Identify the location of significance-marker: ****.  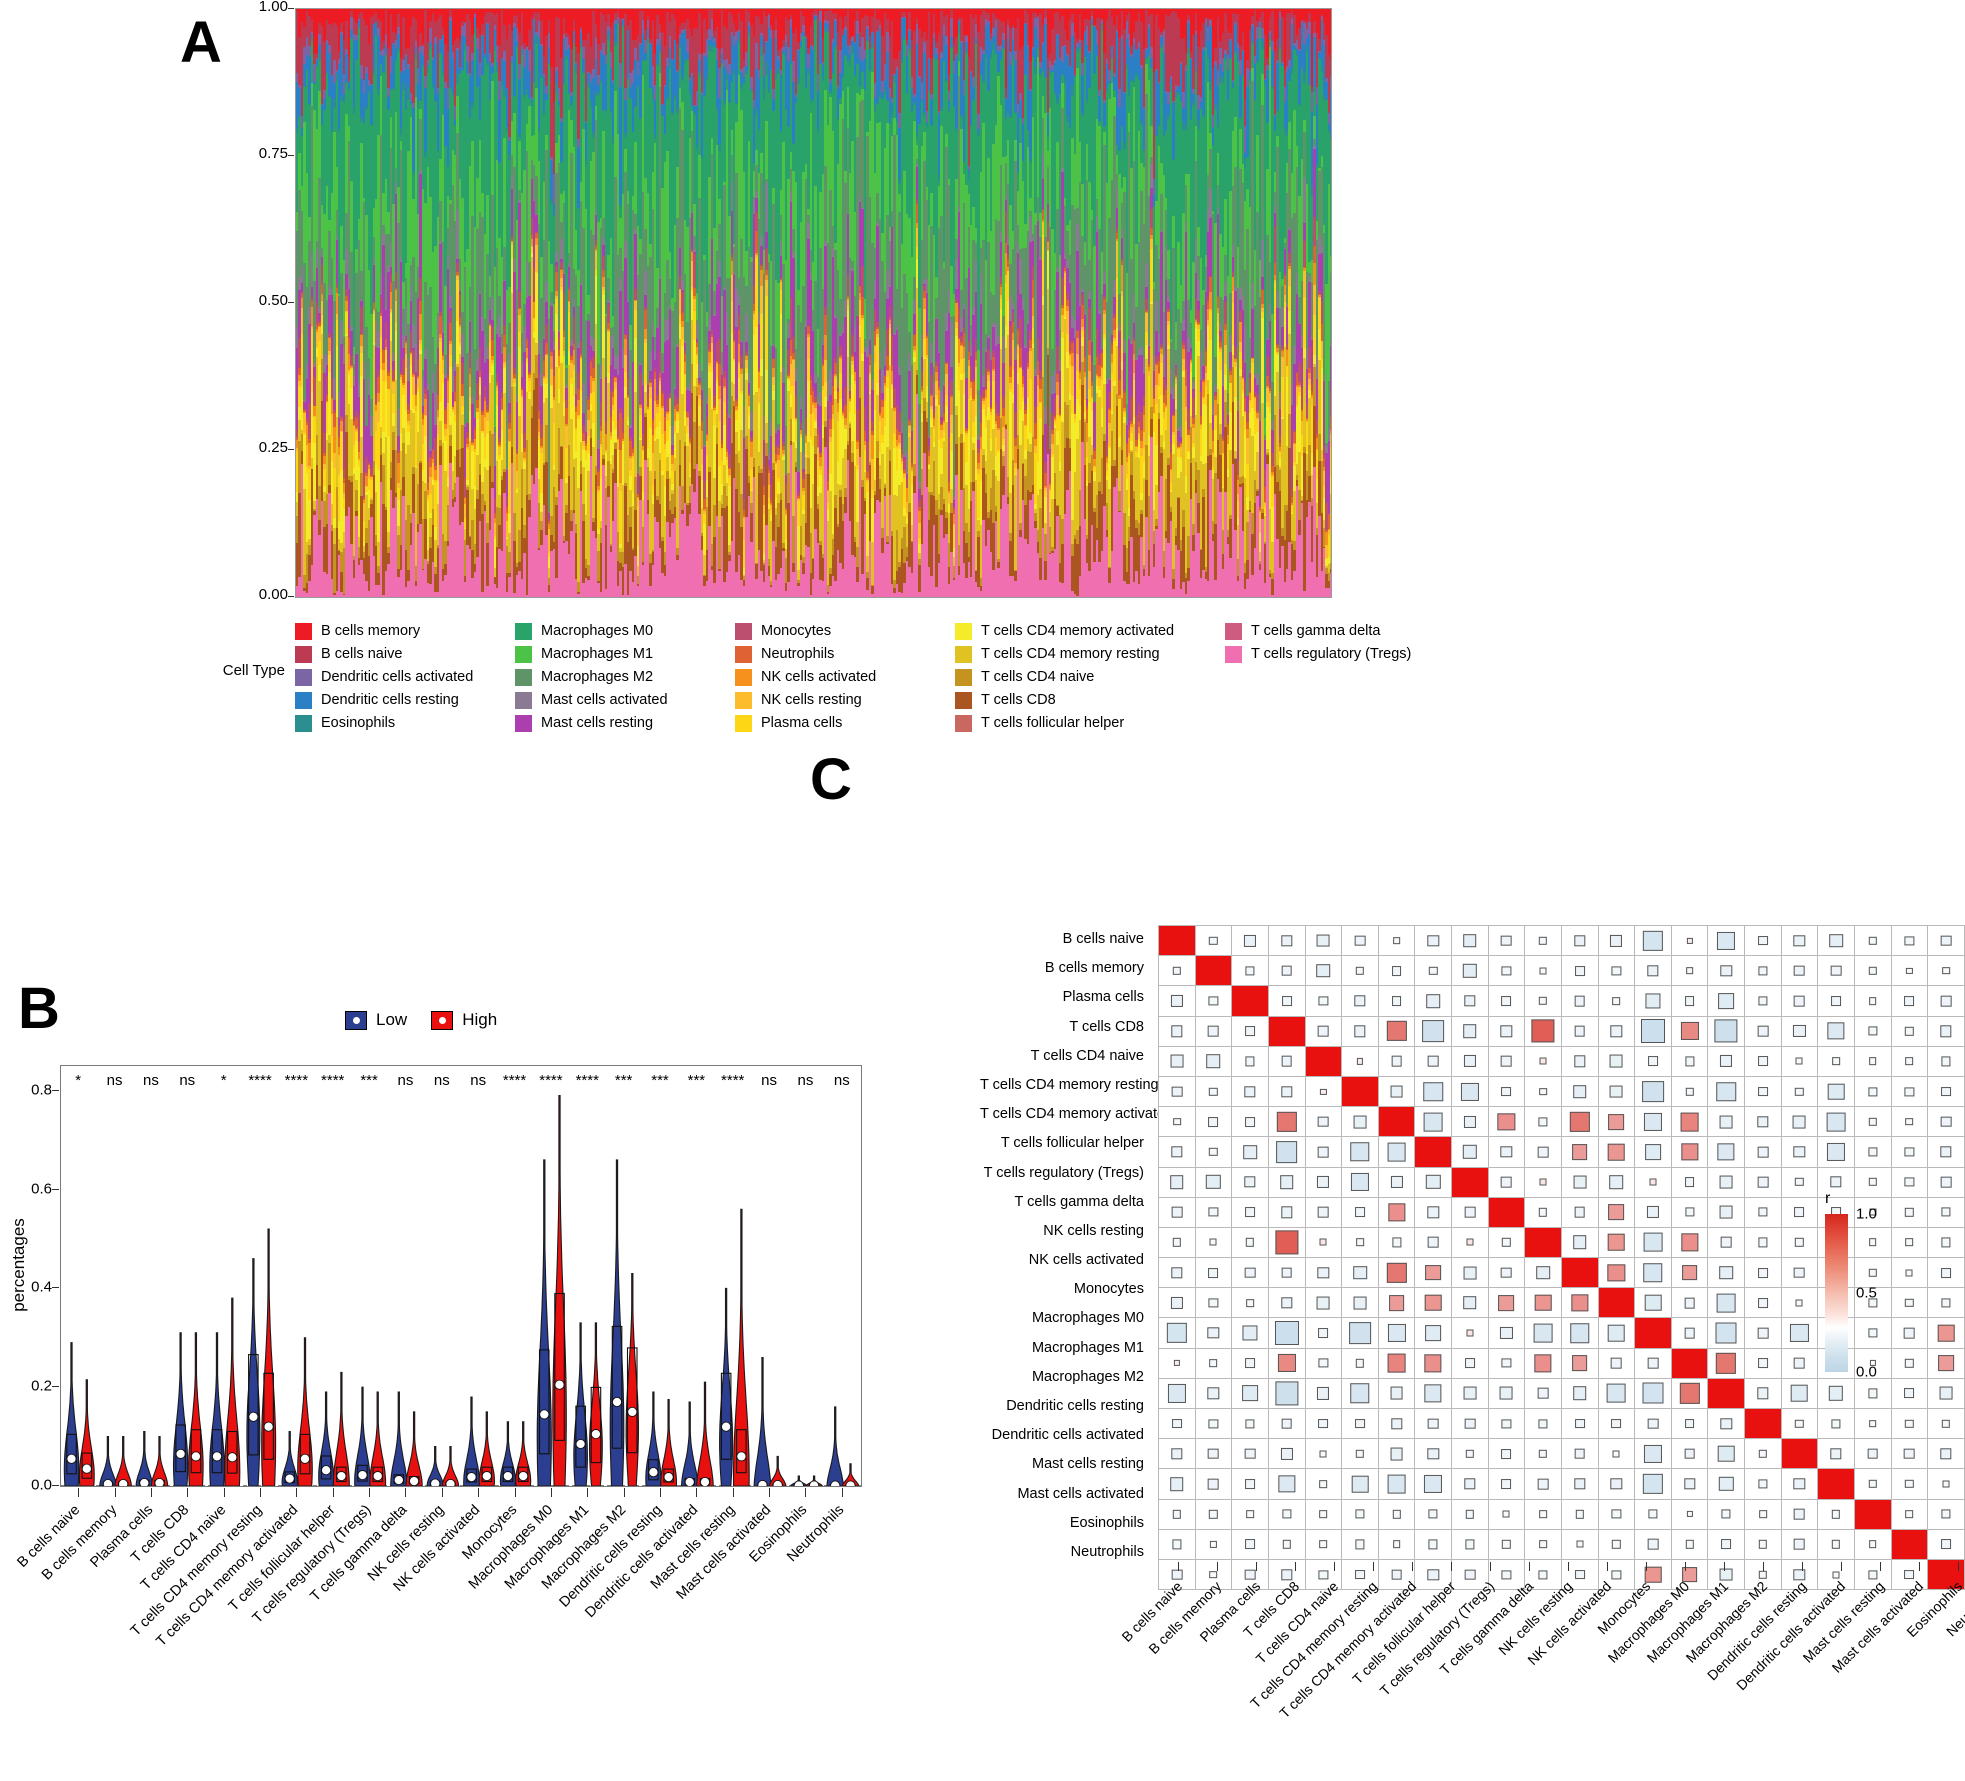
(333, 1080).